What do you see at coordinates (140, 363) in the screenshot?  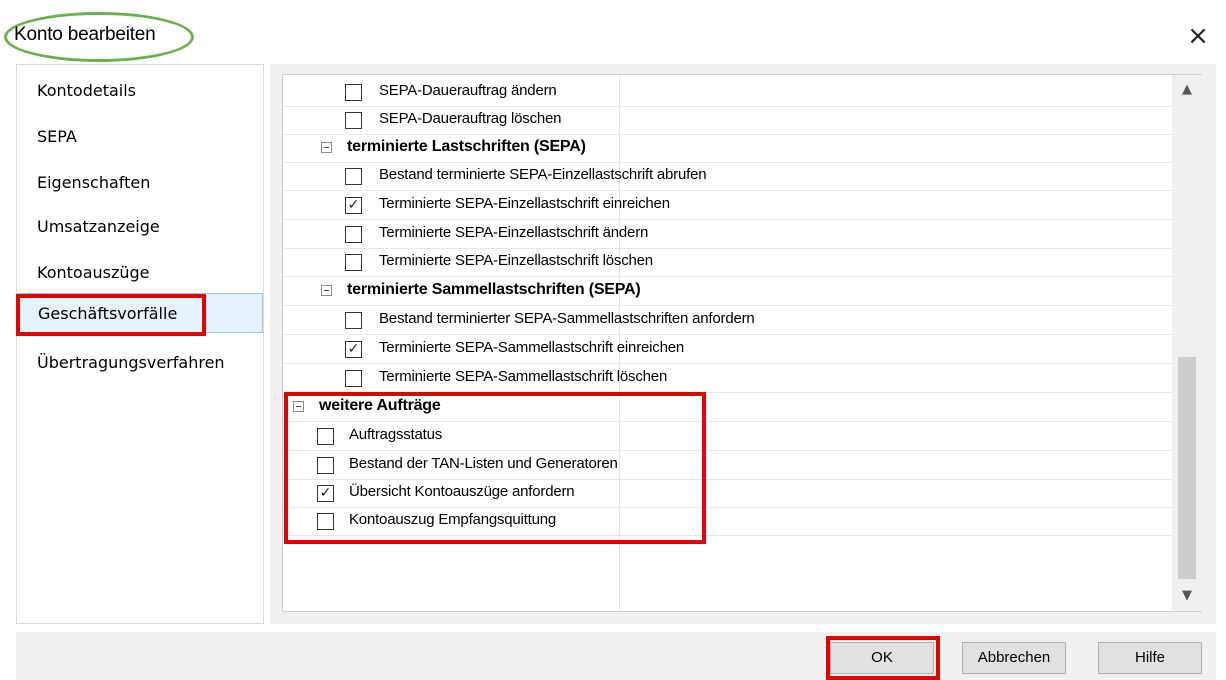 I see `nav-item-uebertragungsverfahren: Übertragungsverfahren` at bounding box center [140, 363].